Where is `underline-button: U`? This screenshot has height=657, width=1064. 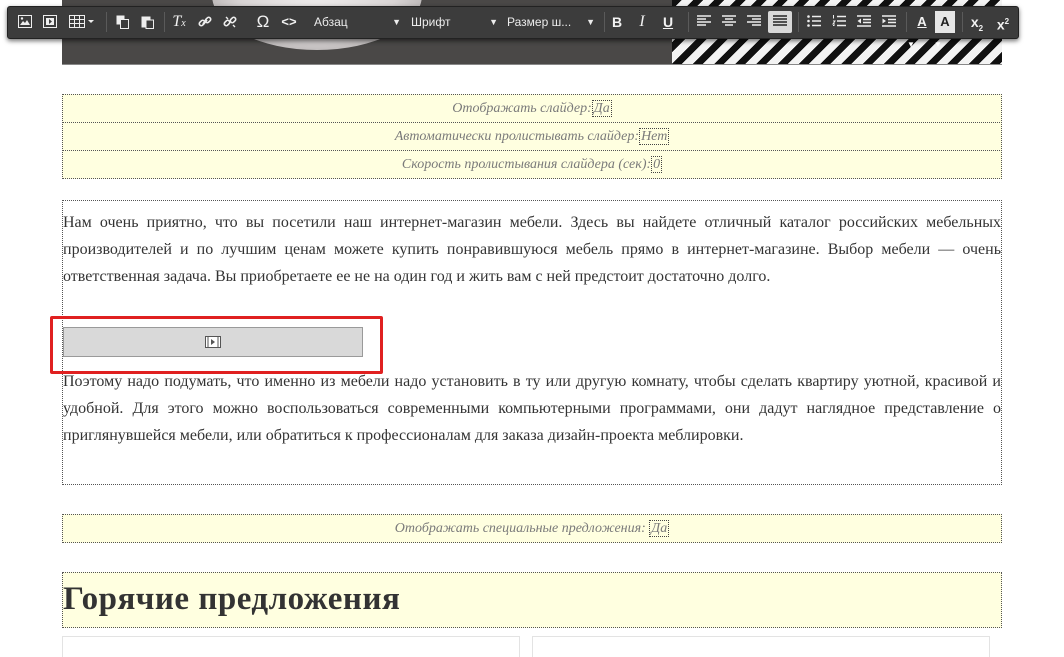 underline-button: U is located at coordinates (668, 22).